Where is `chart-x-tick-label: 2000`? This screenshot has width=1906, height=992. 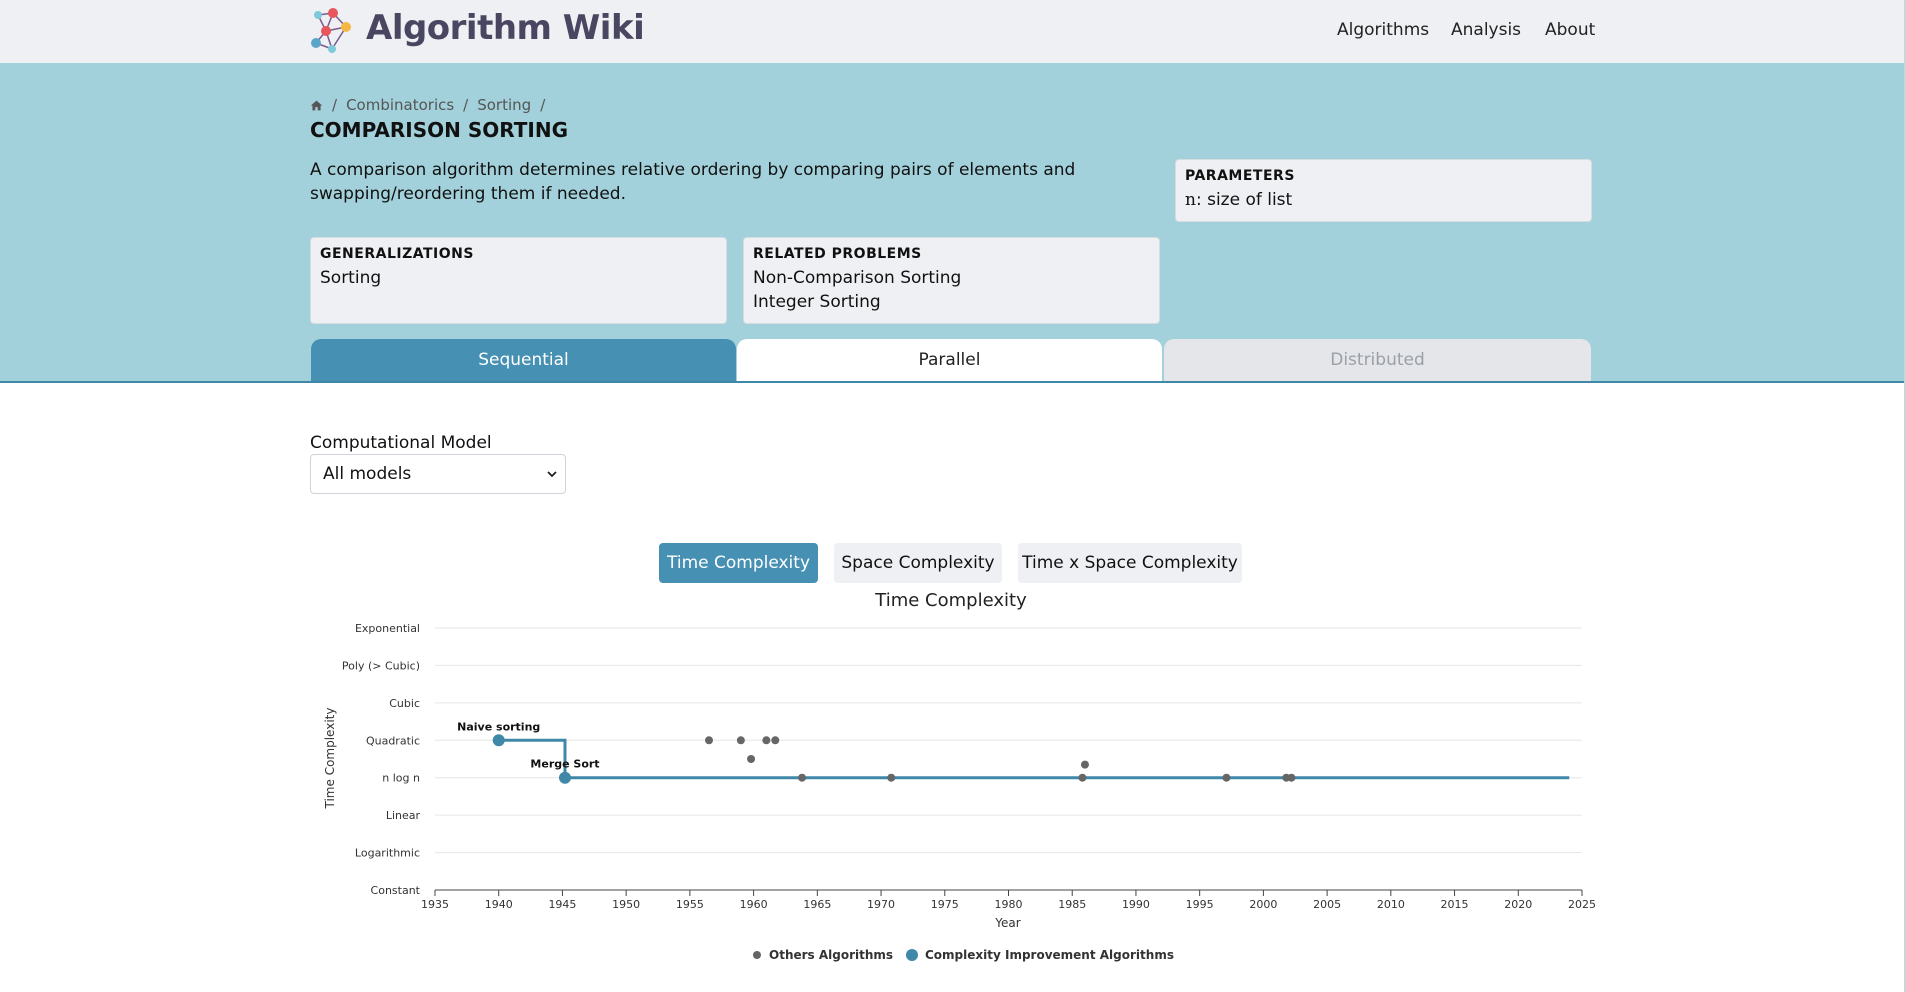 chart-x-tick-label: 2000 is located at coordinates (1263, 904).